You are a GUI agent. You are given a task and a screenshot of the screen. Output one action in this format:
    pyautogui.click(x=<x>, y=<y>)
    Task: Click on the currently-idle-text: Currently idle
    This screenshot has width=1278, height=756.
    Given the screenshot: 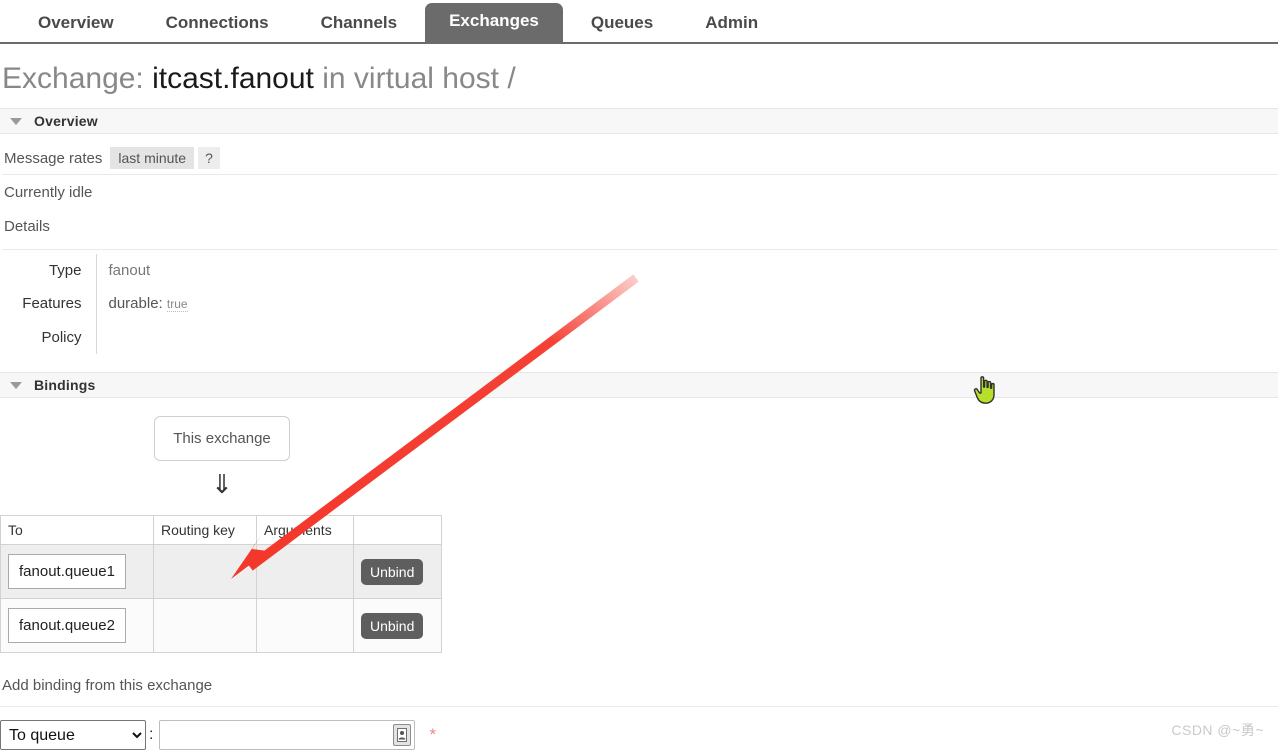 What is the action you would take?
    pyautogui.click(x=48, y=192)
    